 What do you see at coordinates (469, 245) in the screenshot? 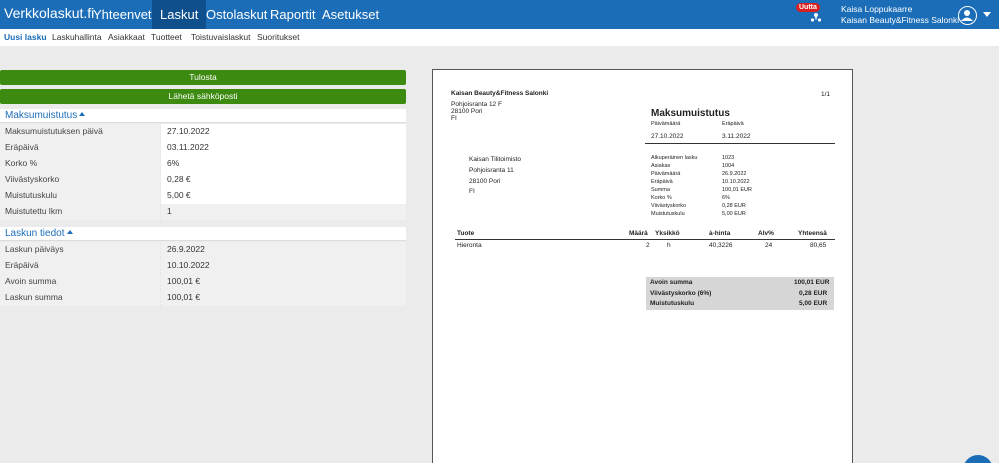
I see `table-cell-product: Hieronta` at bounding box center [469, 245].